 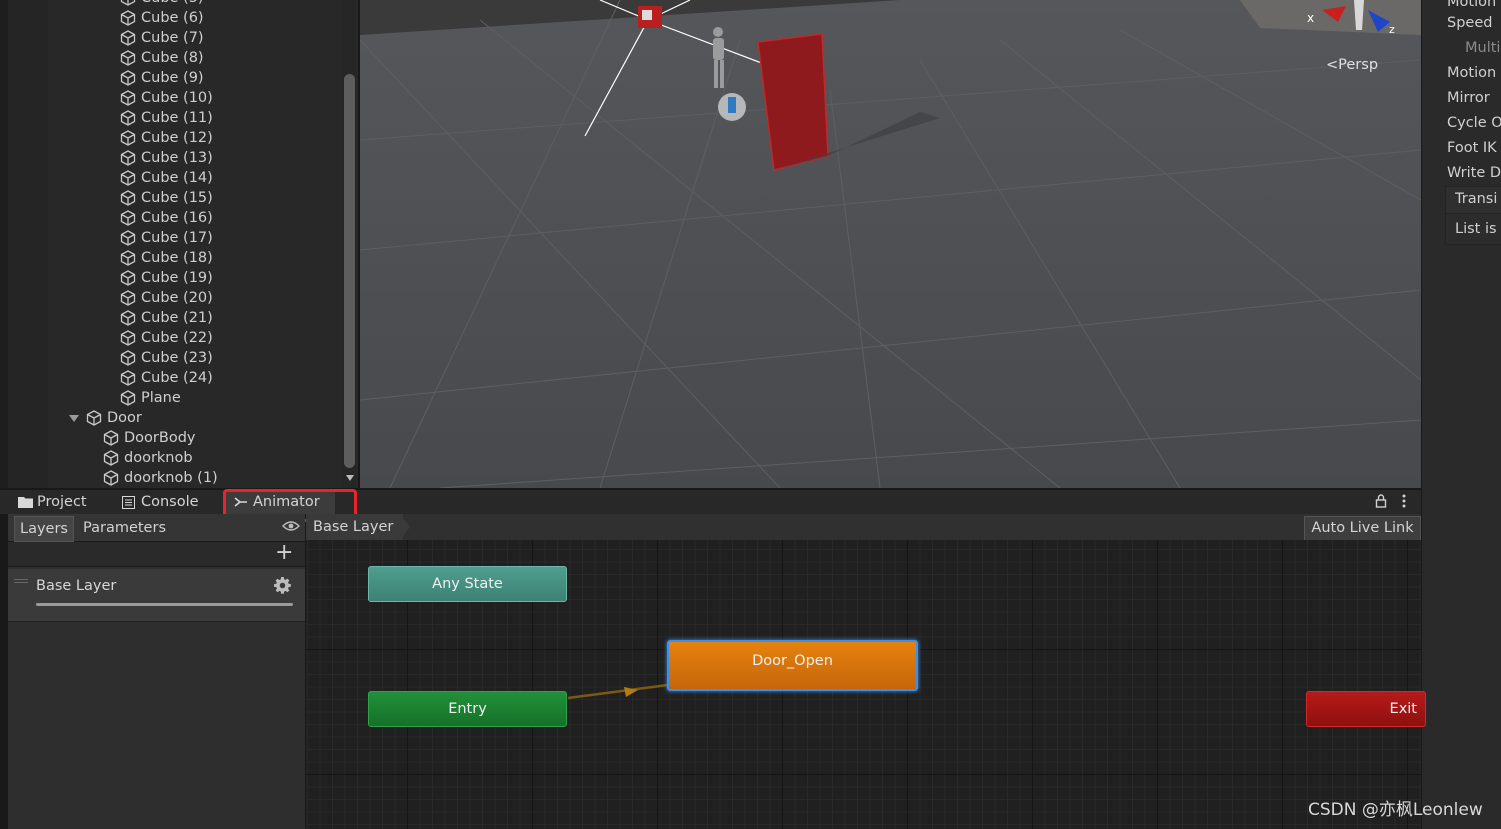 What do you see at coordinates (158, 458) in the screenshot?
I see `hierarchy-item-label: doorknob` at bounding box center [158, 458].